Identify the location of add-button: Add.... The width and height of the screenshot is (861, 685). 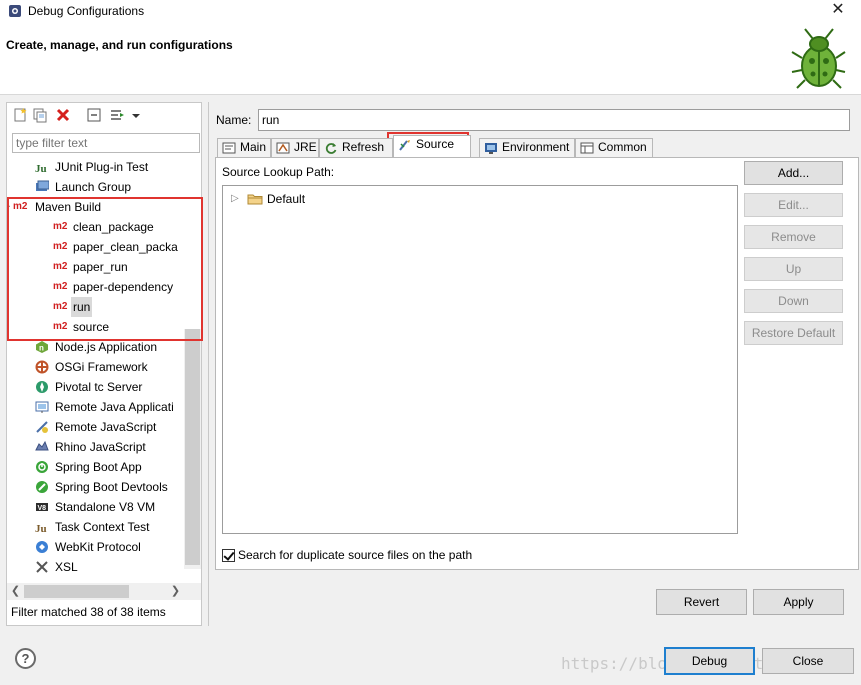
(793, 173).